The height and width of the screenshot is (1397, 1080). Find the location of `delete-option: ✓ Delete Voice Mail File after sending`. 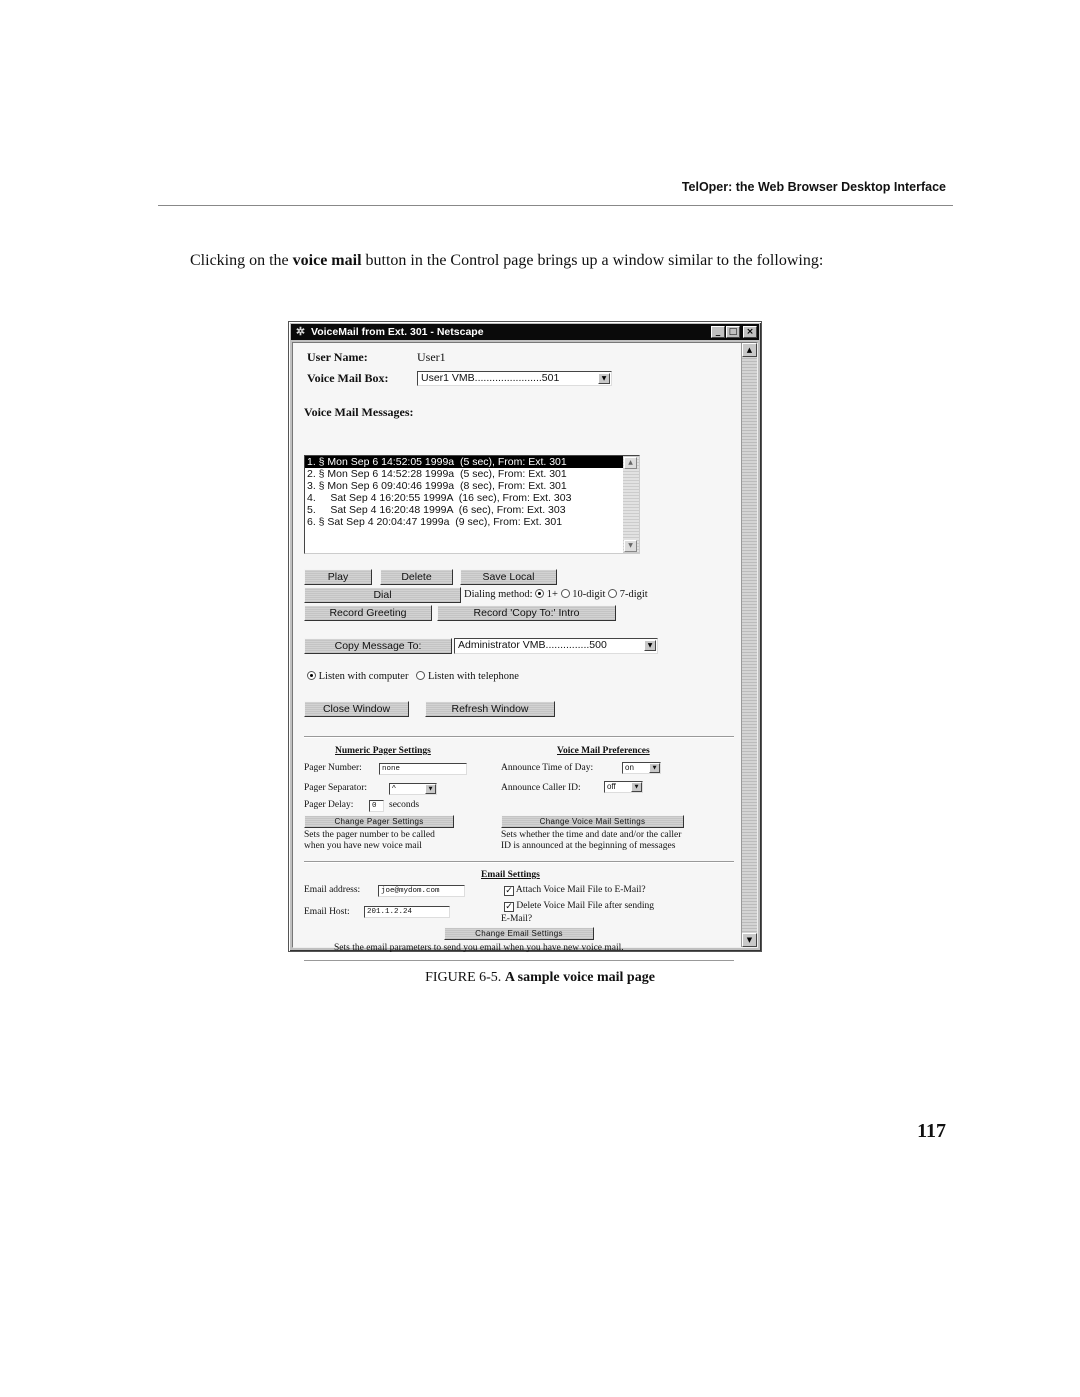

delete-option: ✓ Delete Voice Mail File after sending is located at coordinates (579, 906).